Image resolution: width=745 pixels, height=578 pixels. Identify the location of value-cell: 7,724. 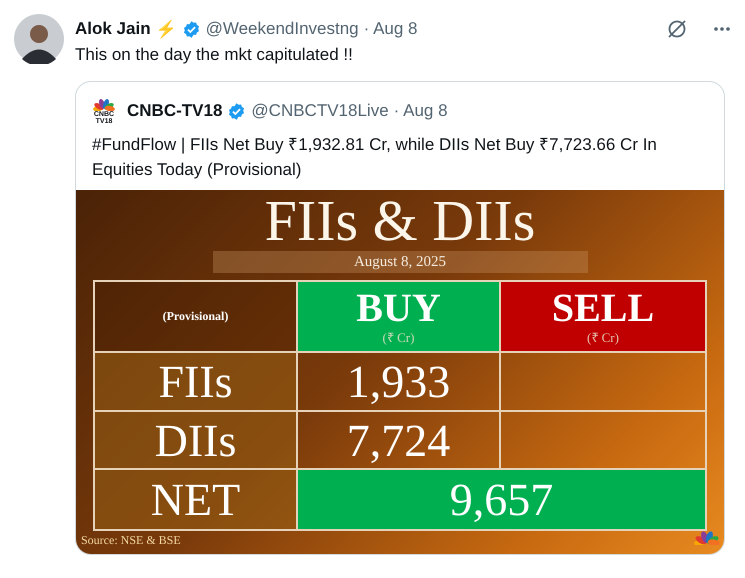
(398, 440).